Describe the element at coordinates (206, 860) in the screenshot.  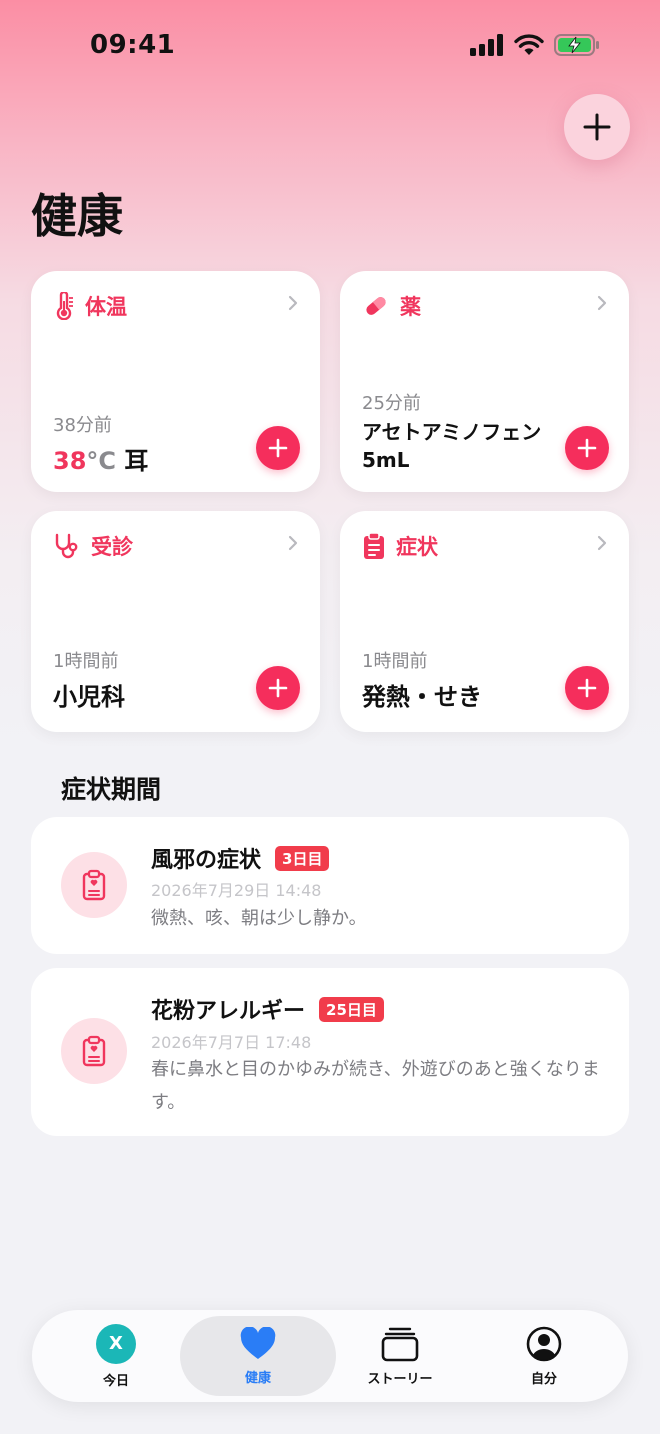
I see `period-title: 風邪の症状` at that location.